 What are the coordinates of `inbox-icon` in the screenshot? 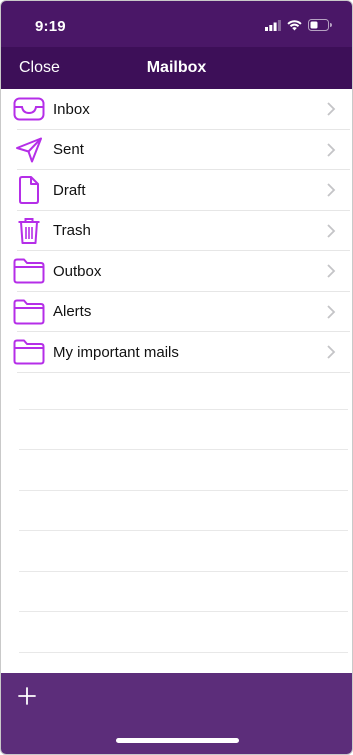 It's located at (29, 109).